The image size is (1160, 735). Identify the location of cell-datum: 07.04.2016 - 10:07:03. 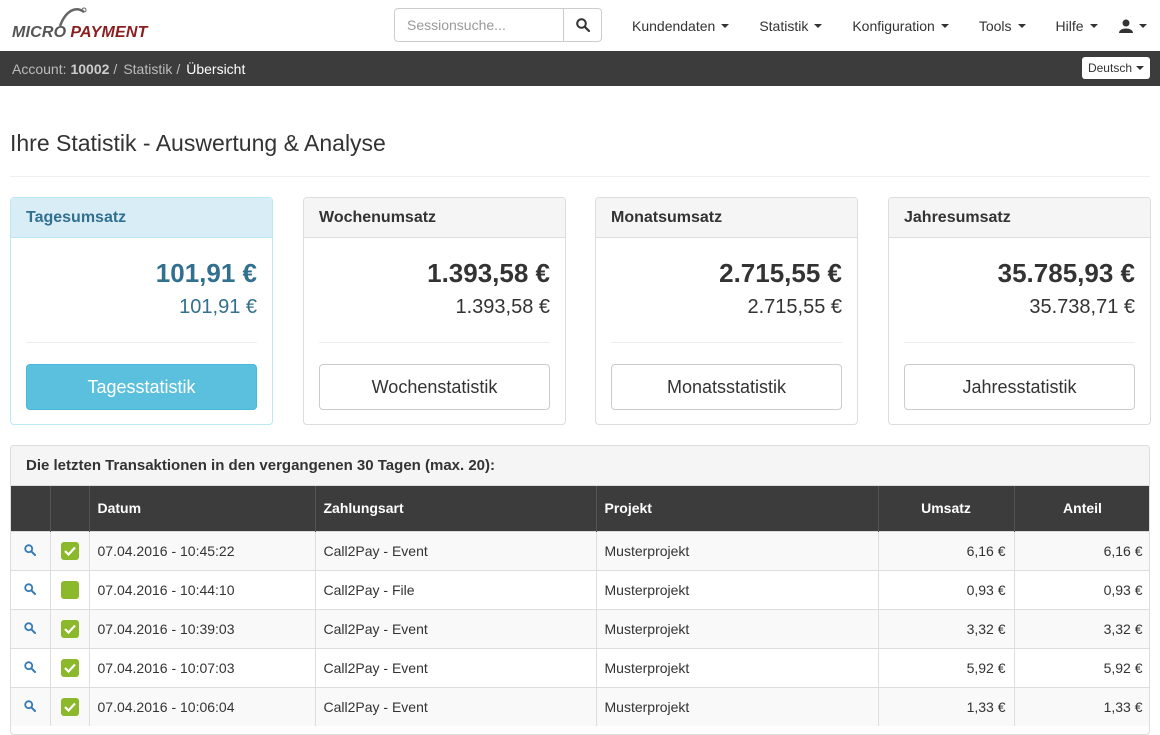
(202, 667).